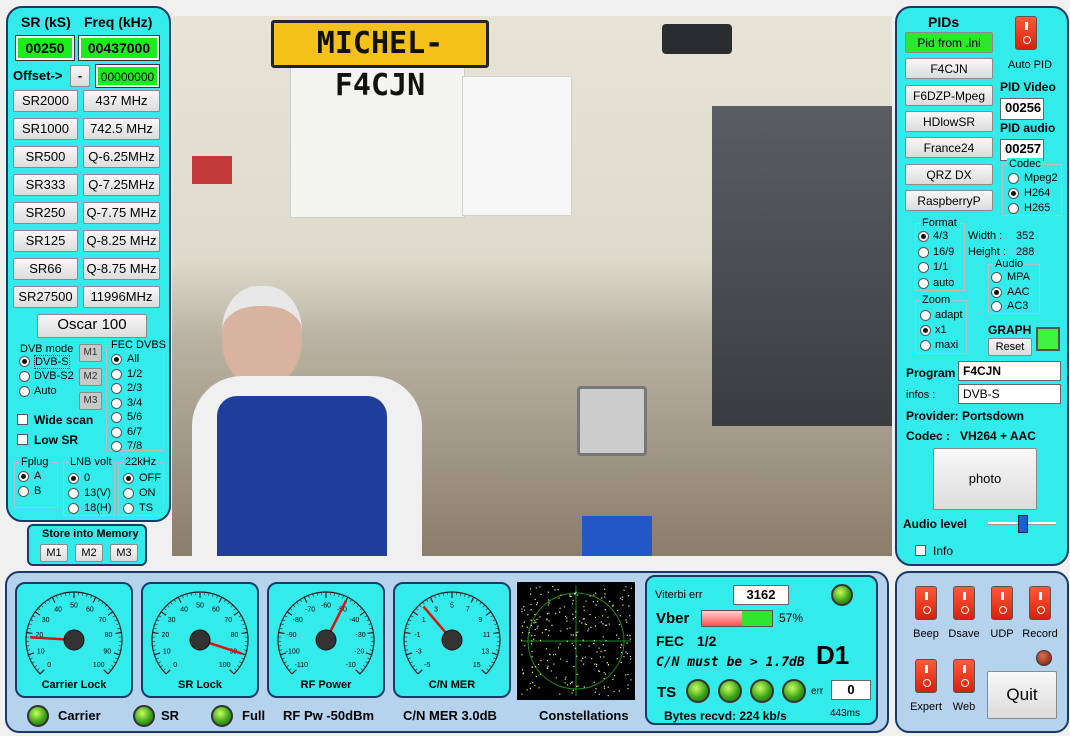  What do you see at coordinates (121, 269) in the screenshot?
I see `freq-preset-button: Q-8.75 MHz` at bounding box center [121, 269].